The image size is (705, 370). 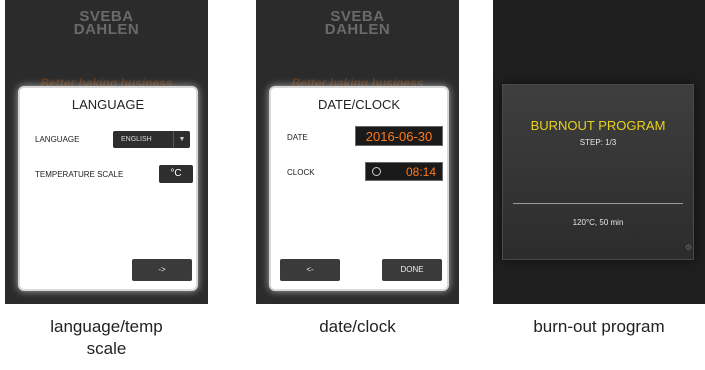 What do you see at coordinates (399, 136) in the screenshot?
I see `date-field: 2016-06-30` at bounding box center [399, 136].